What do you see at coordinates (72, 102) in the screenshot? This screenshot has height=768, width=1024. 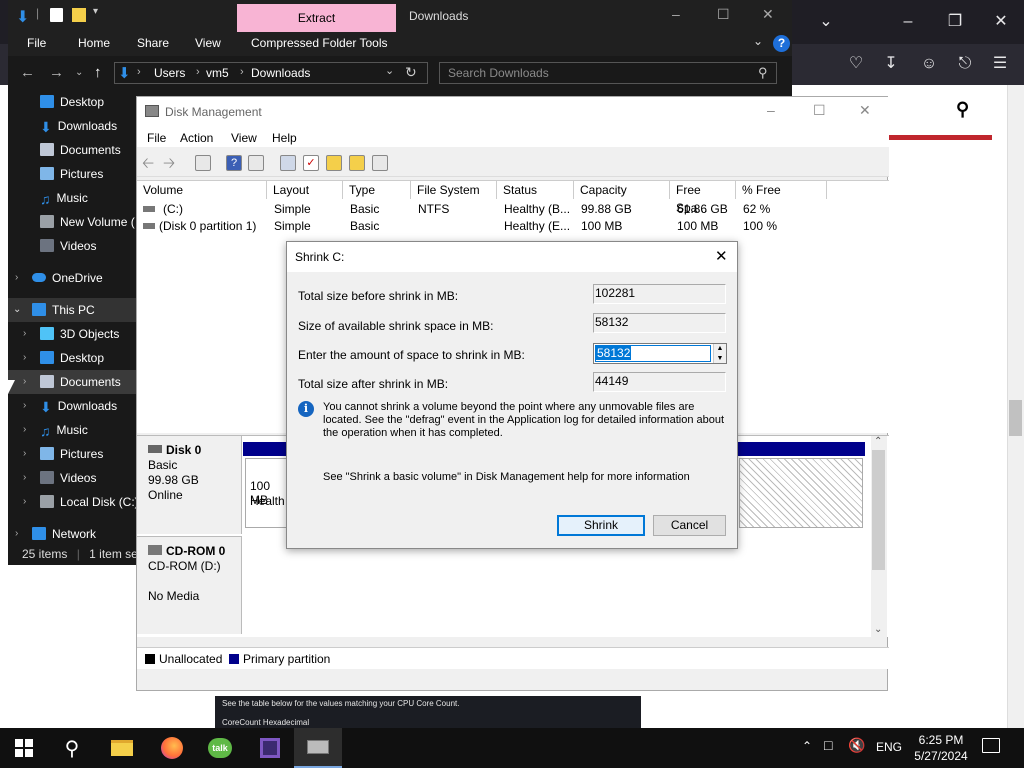 I see `nav-item-desktop: Desktop` at bounding box center [72, 102].